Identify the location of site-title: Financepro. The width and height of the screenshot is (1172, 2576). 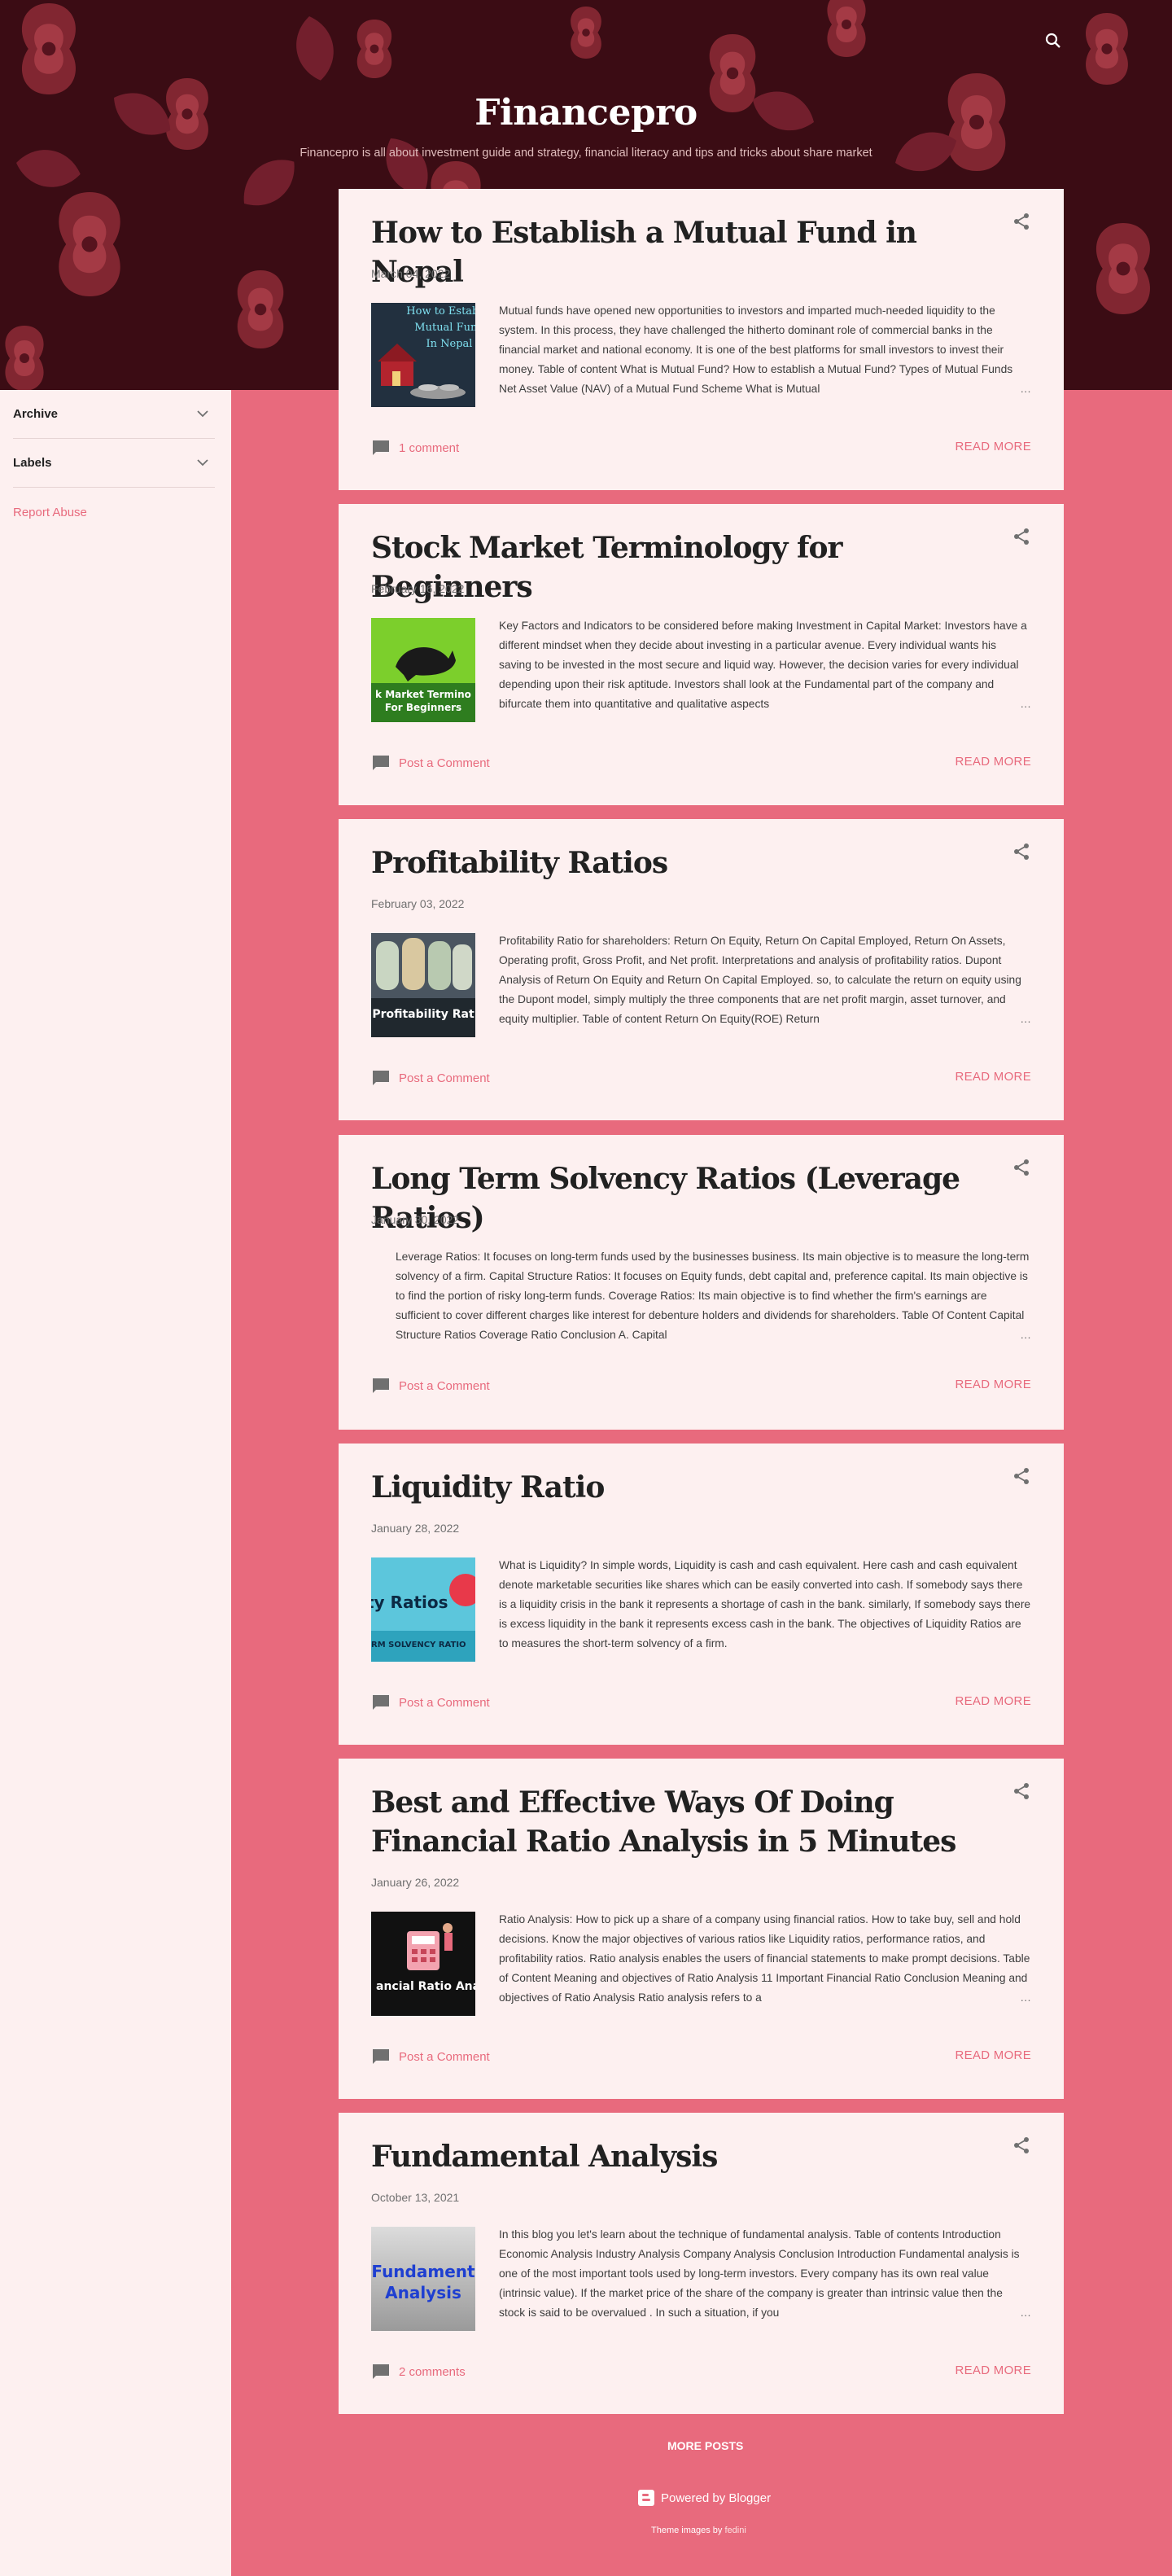
(586, 113).